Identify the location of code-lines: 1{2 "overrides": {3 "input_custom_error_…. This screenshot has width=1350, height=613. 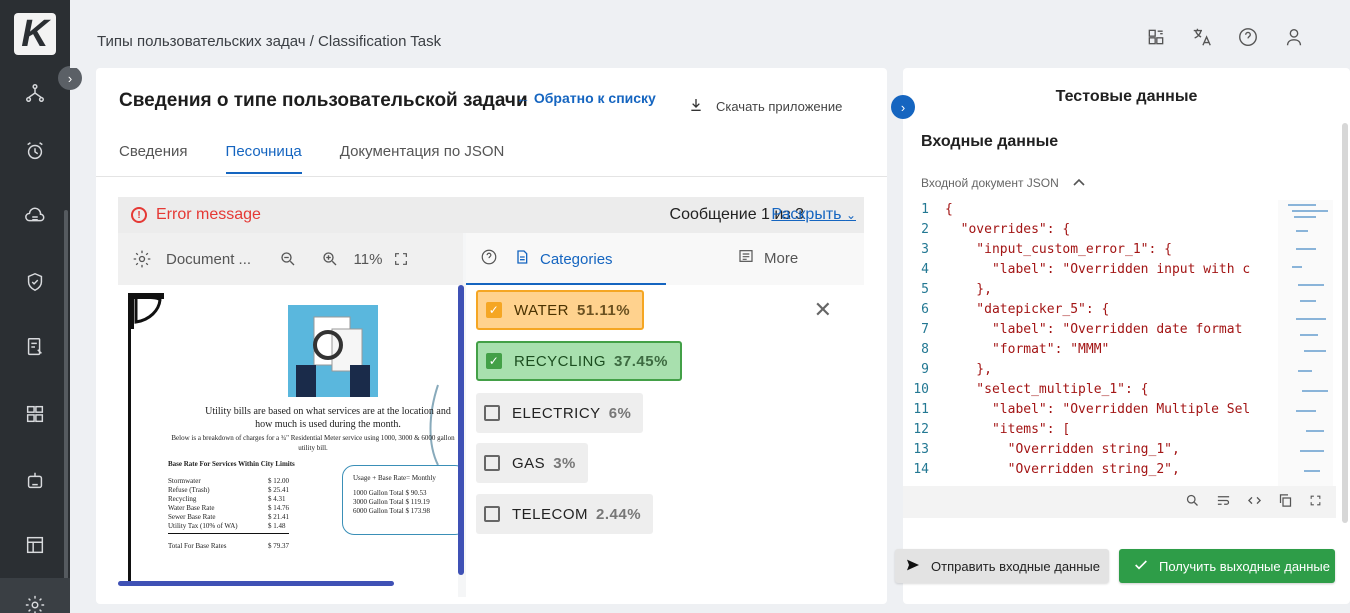
(1076, 340).